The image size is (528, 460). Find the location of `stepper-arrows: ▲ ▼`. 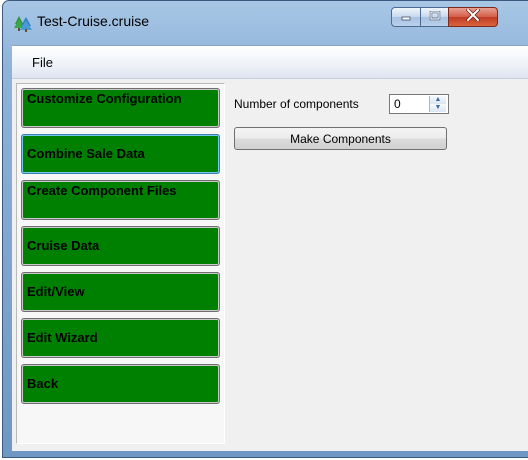

stepper-arrows: ▲ ▼ is located at coordinates (438, 104).